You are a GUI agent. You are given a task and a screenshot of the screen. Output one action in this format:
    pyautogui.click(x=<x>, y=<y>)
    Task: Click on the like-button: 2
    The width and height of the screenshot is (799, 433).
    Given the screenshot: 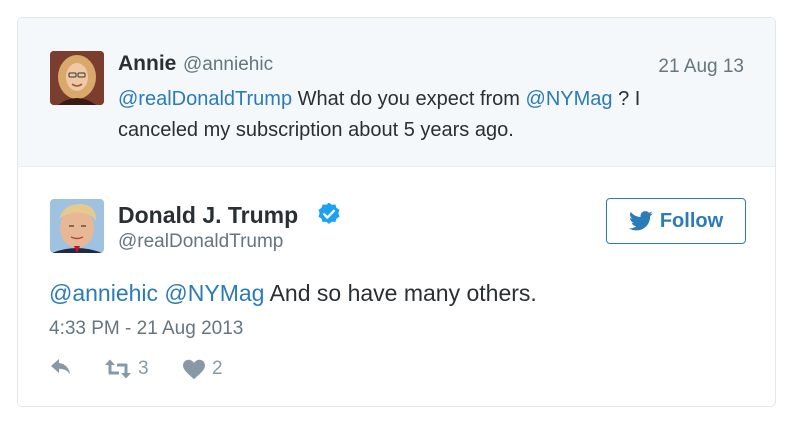 What is the action you would take?
    pyautogui.click(x=202, y=369)
    